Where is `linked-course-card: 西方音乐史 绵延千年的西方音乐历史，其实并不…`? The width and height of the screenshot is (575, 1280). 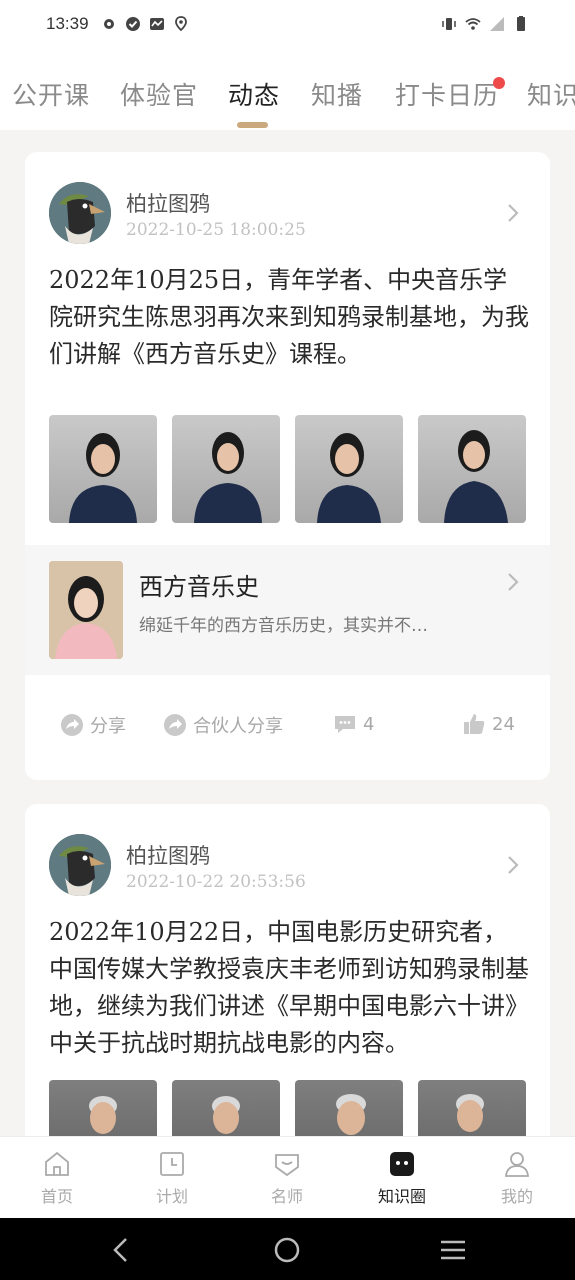 linked-course-card: 西方音乐史 绵延千年的西方音乐历史，其实并不… is located at coordinates (287, 610).